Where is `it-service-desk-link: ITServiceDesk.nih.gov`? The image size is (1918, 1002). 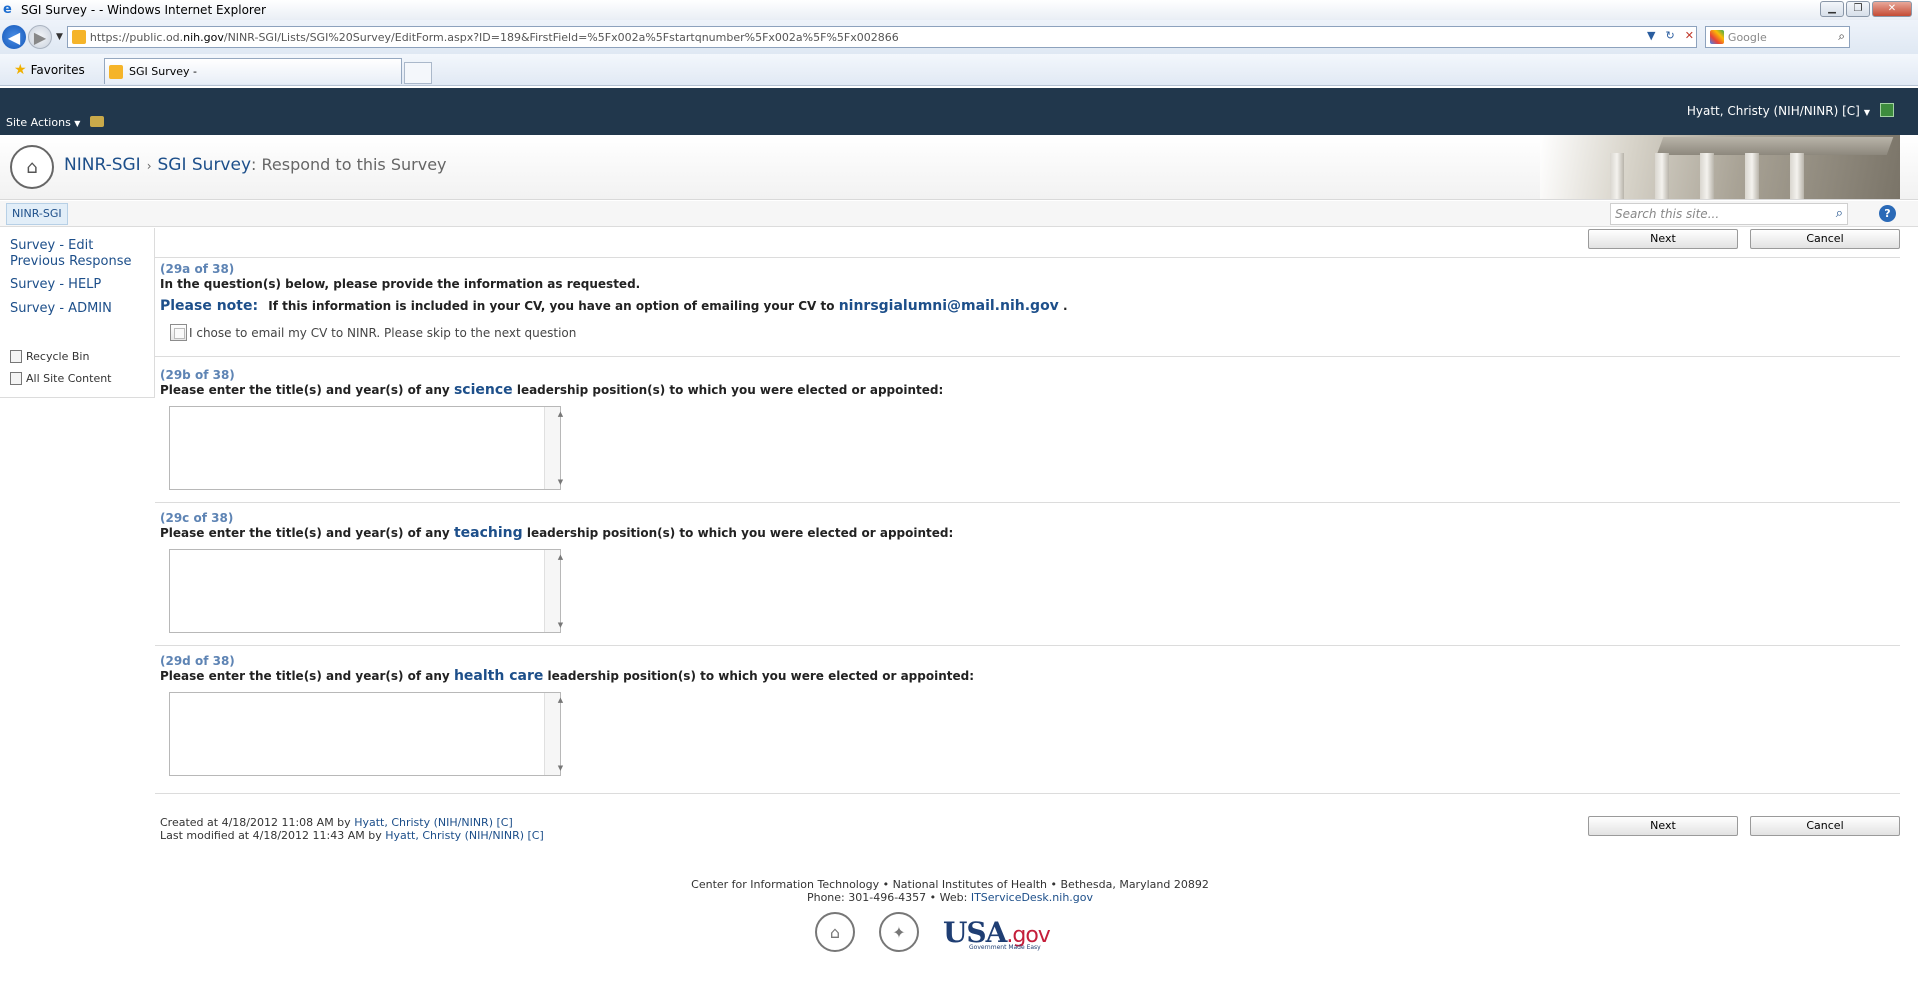 it-service-desk-link: ITServiceDesk.nih.gov is located at coordinates (1032, 897).